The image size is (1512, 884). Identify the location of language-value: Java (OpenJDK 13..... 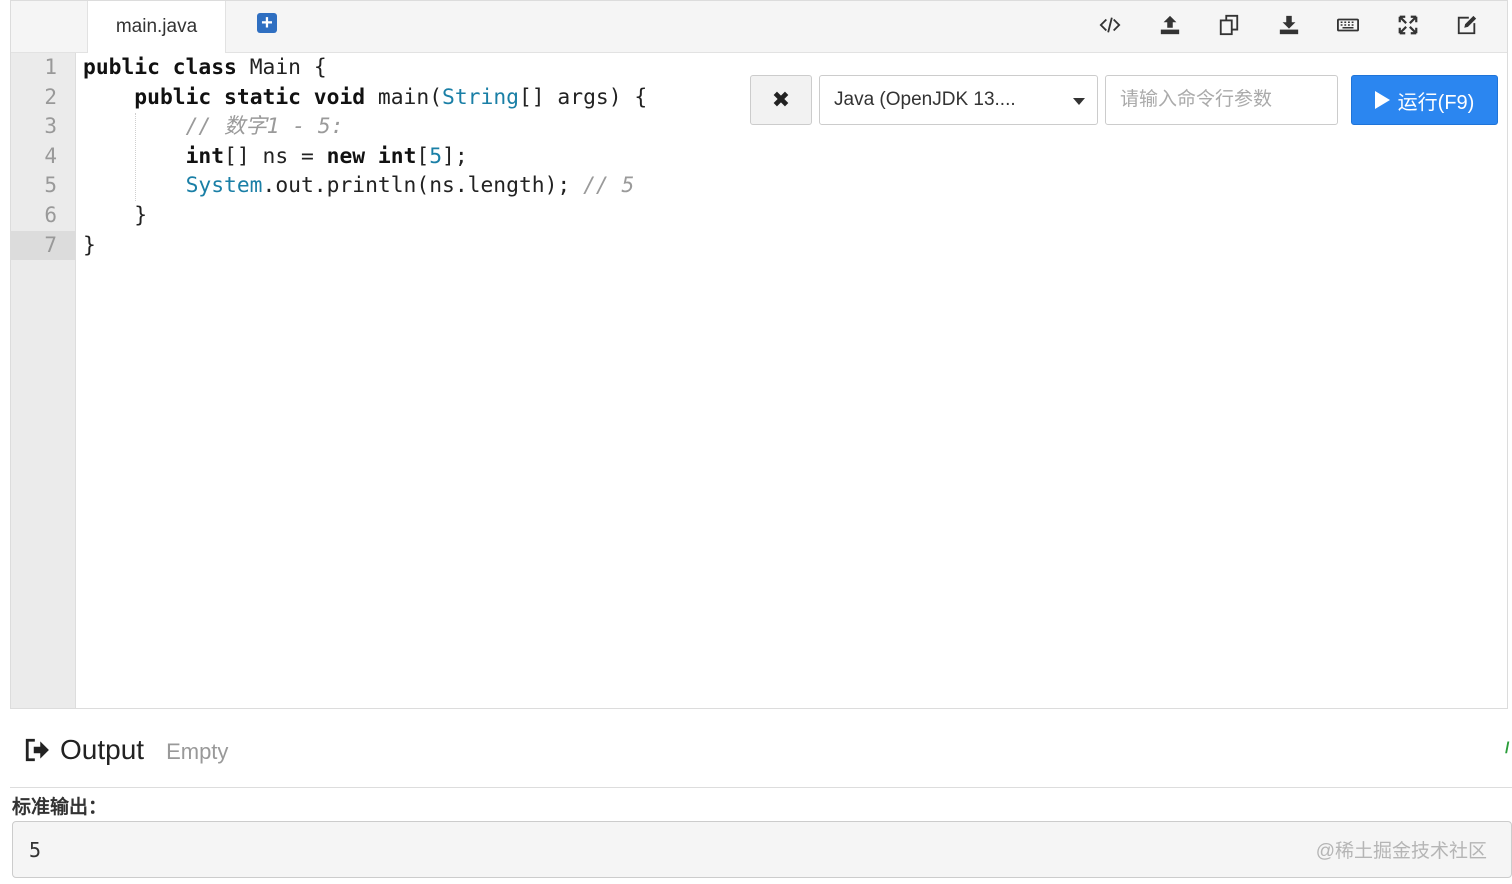
(925, 99).